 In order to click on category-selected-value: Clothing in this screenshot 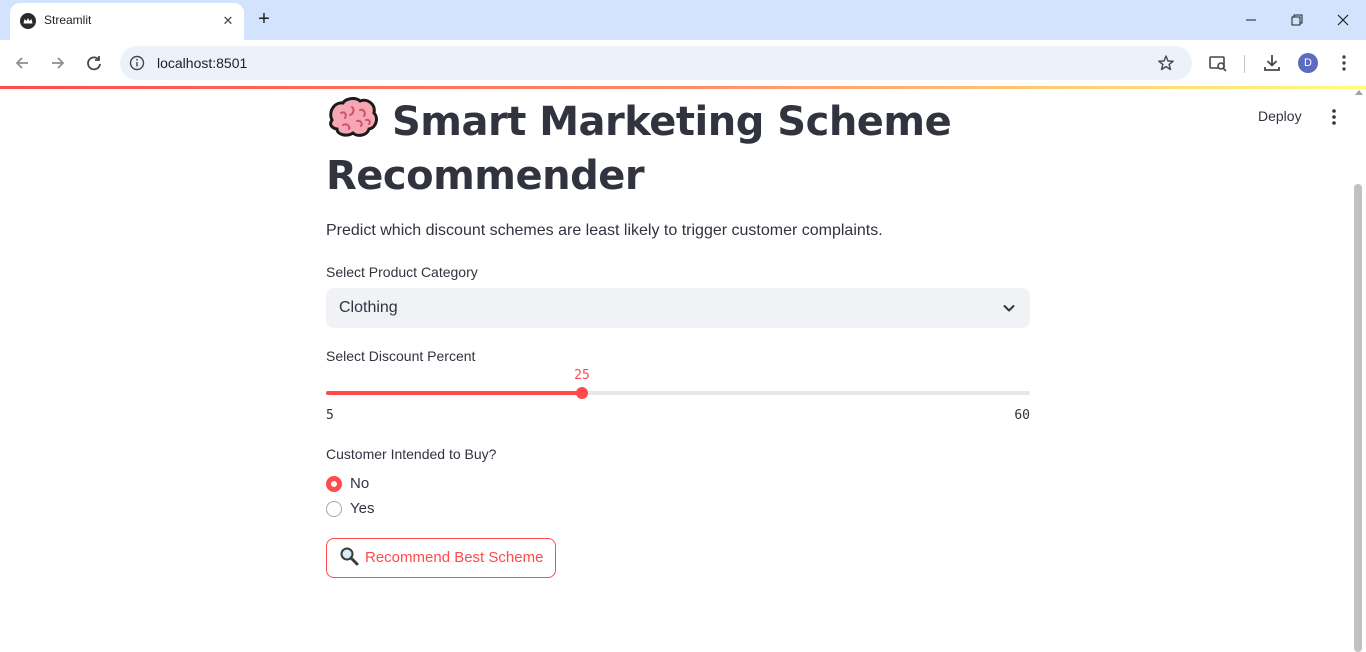, I will do `click(368, 307)`.